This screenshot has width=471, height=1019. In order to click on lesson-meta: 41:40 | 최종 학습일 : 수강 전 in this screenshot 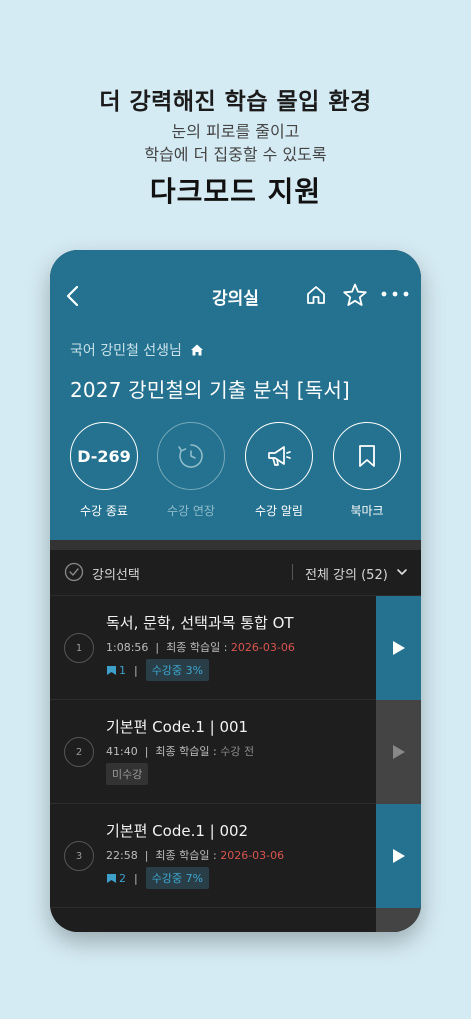, I will do `click(180, 751)`.